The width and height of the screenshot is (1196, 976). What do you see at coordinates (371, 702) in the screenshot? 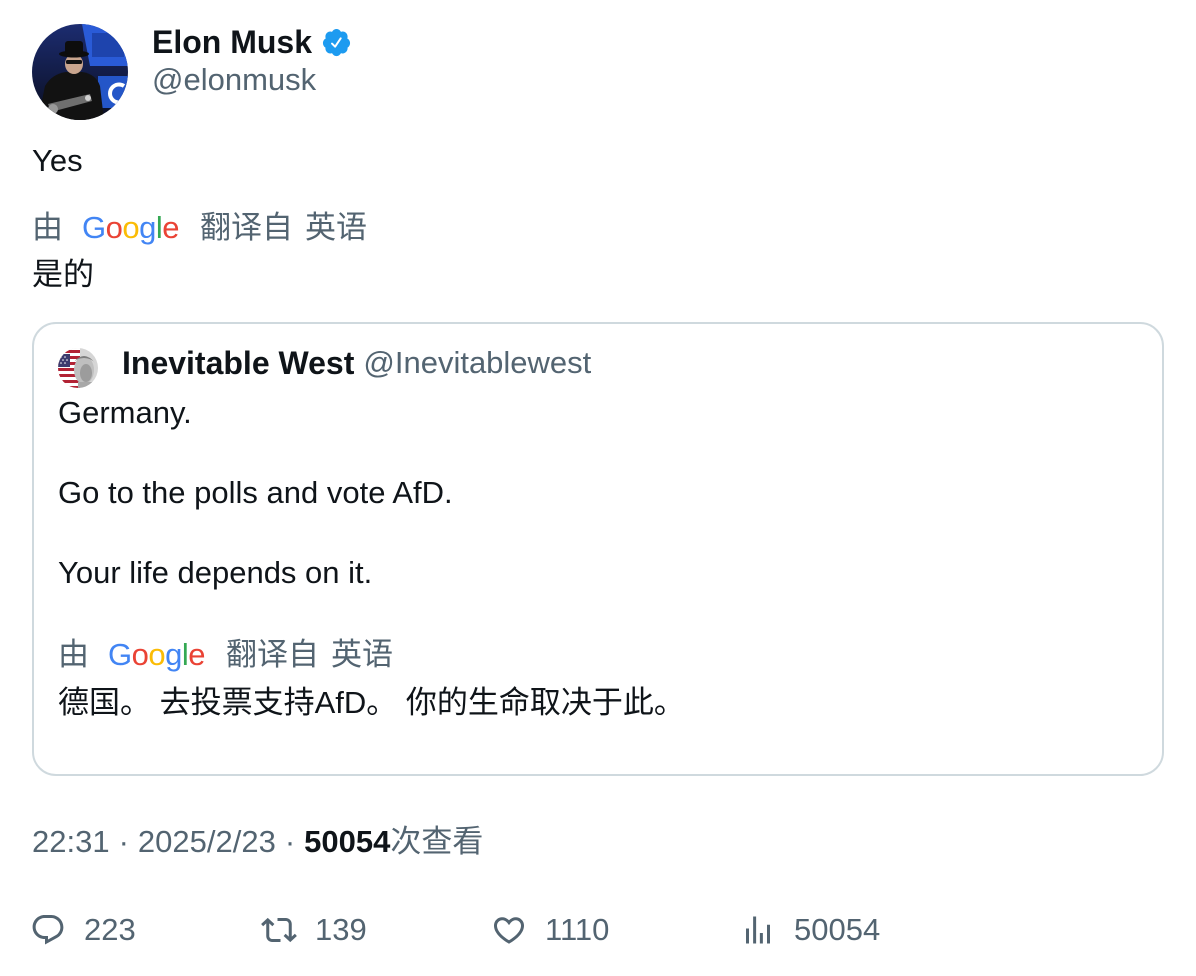
I see `quoted-translated-text: 德国。 去投票支持AfD。 你的生命取决于此。` at bounding box center [371, 702].